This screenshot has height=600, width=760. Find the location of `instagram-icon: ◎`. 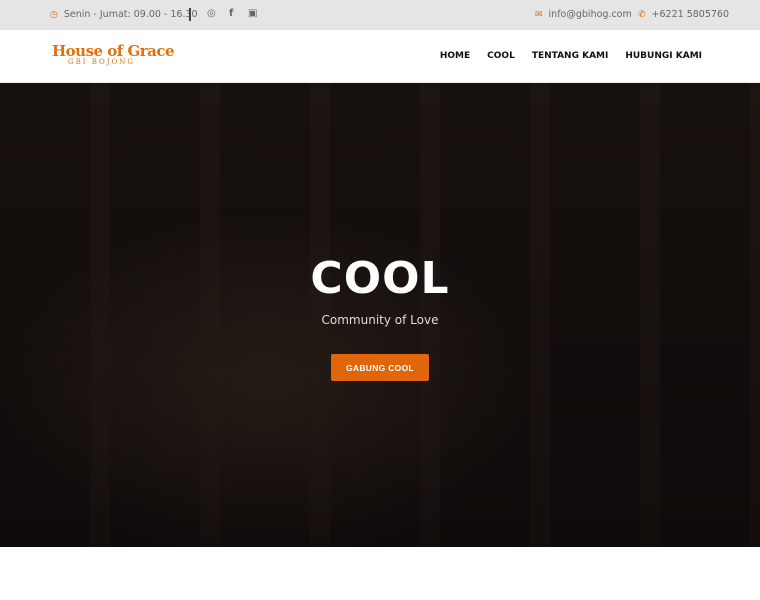

instagram-icon: ◎ is located at coordinates (211, 13).